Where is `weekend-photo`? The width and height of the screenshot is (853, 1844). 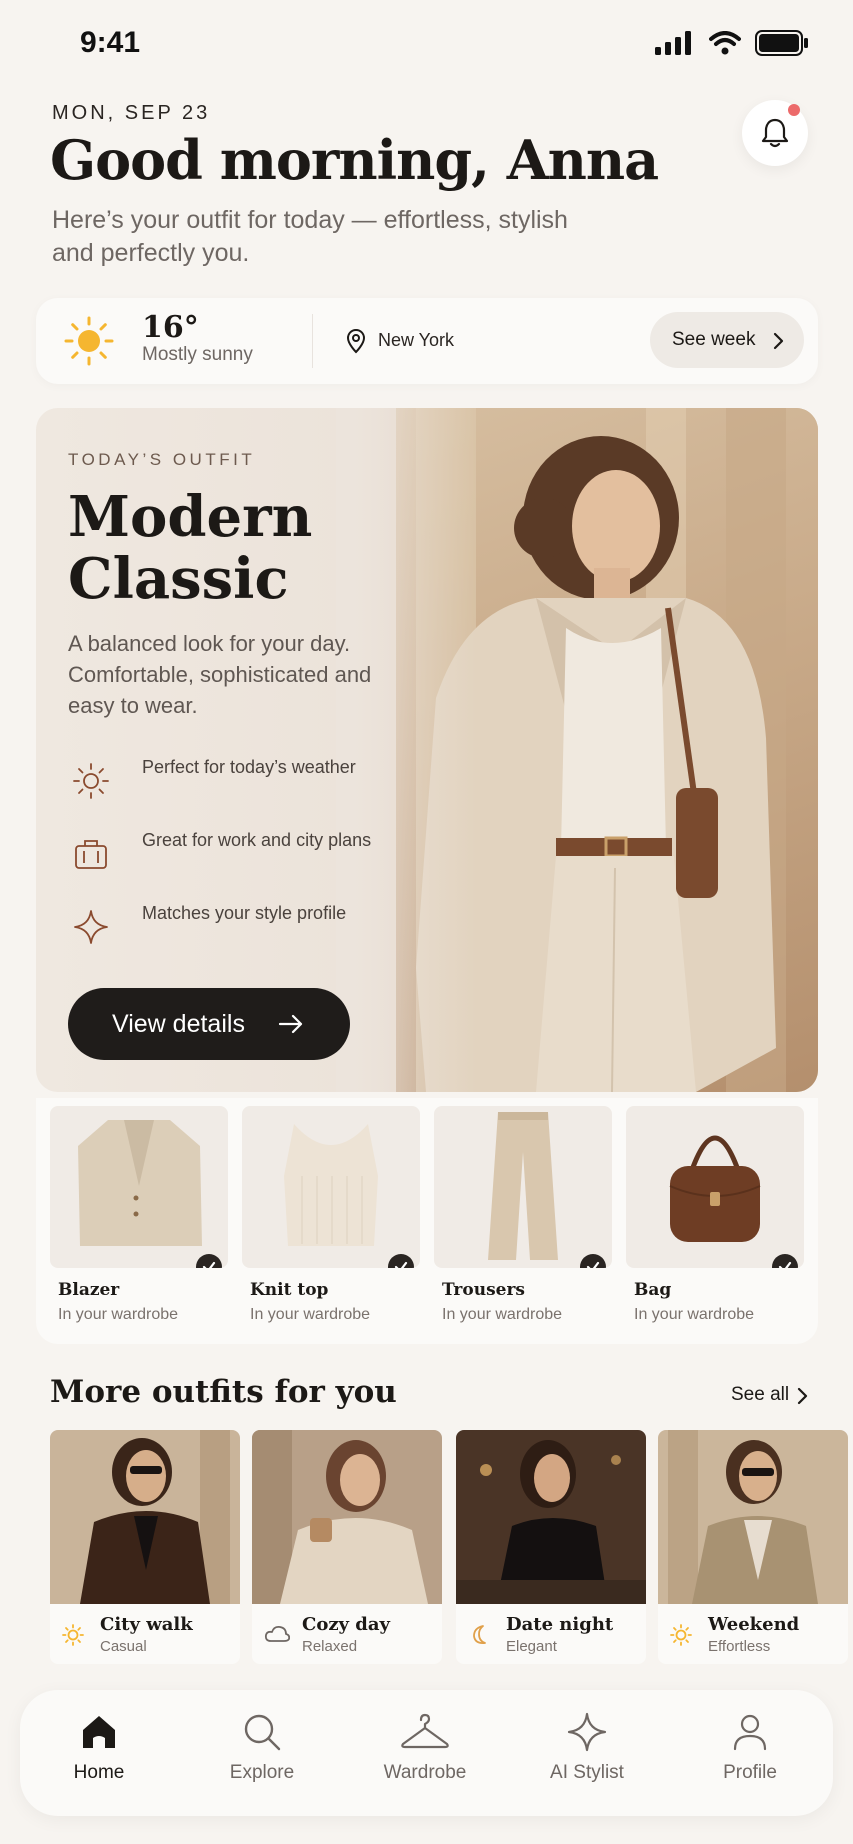
weekend-photo is located at coordinates (753, 1517).